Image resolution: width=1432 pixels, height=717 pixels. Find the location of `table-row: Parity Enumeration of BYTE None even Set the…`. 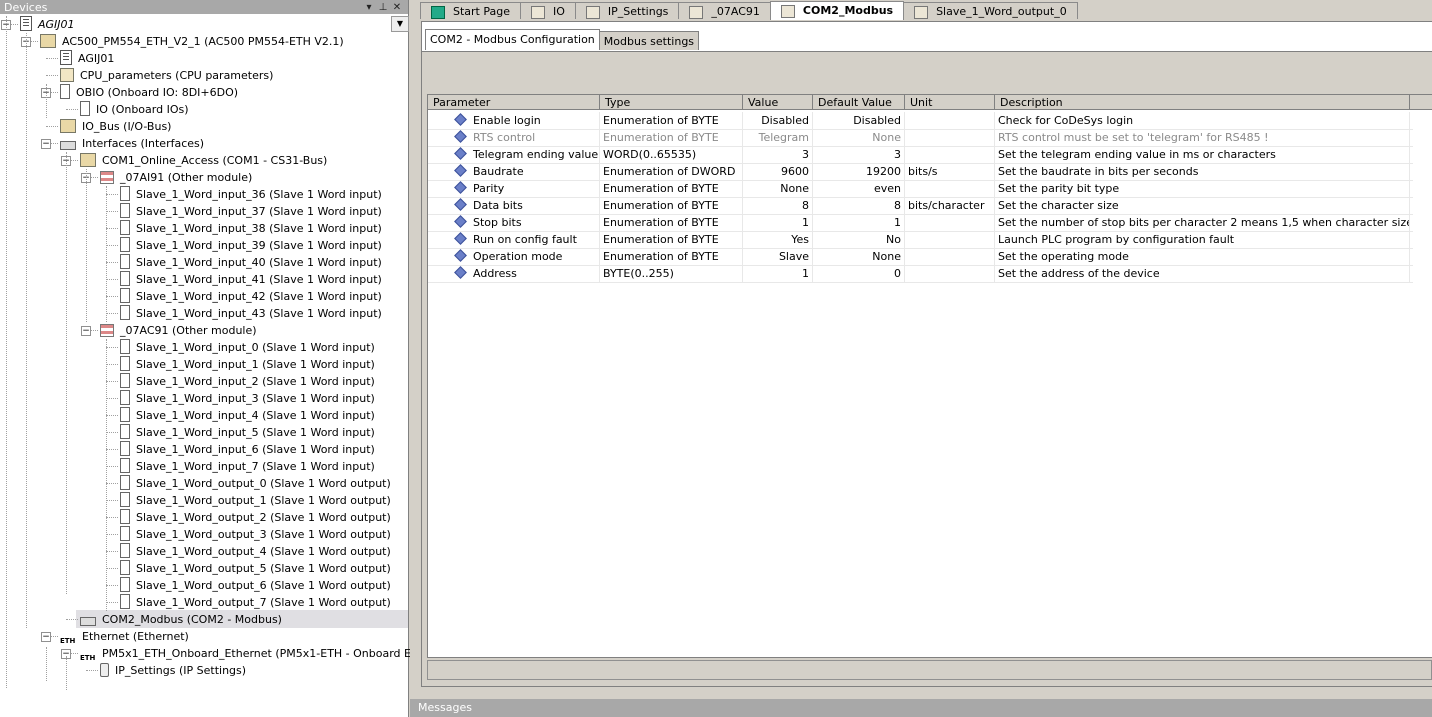

table-row: Parity Enumeration of BYTE None even Set the… is located at coordinates (920, 189).